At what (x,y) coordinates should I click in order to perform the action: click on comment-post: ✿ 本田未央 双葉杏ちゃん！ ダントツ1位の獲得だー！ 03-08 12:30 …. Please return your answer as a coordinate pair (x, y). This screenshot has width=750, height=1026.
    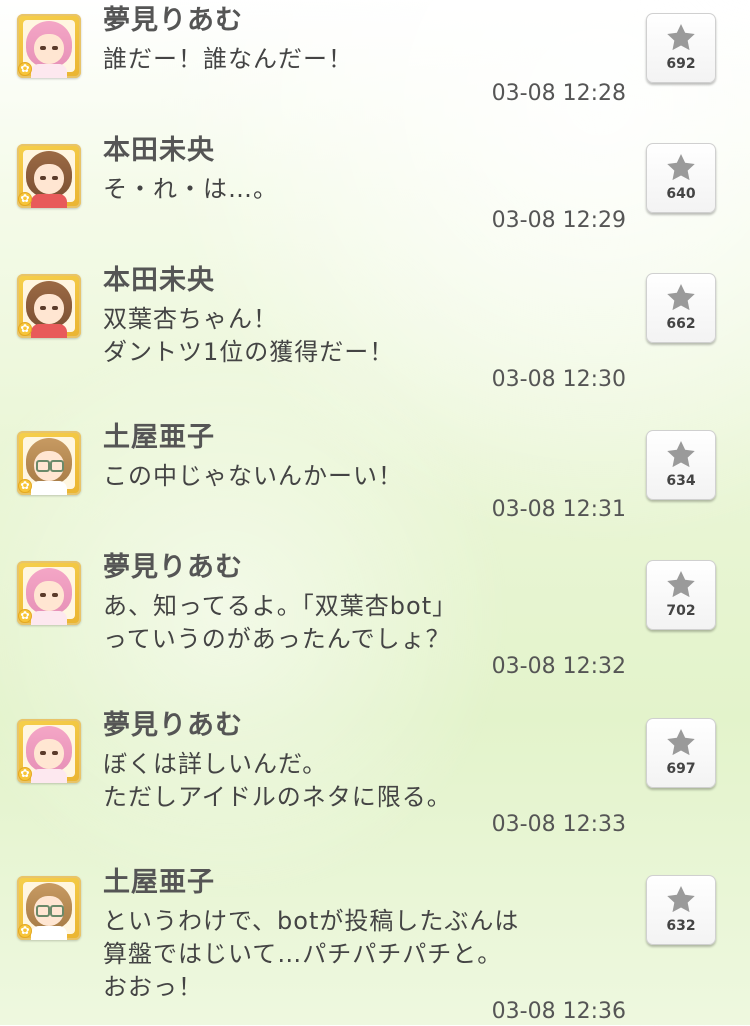
    Looking at the image, I should click on (375, 333).